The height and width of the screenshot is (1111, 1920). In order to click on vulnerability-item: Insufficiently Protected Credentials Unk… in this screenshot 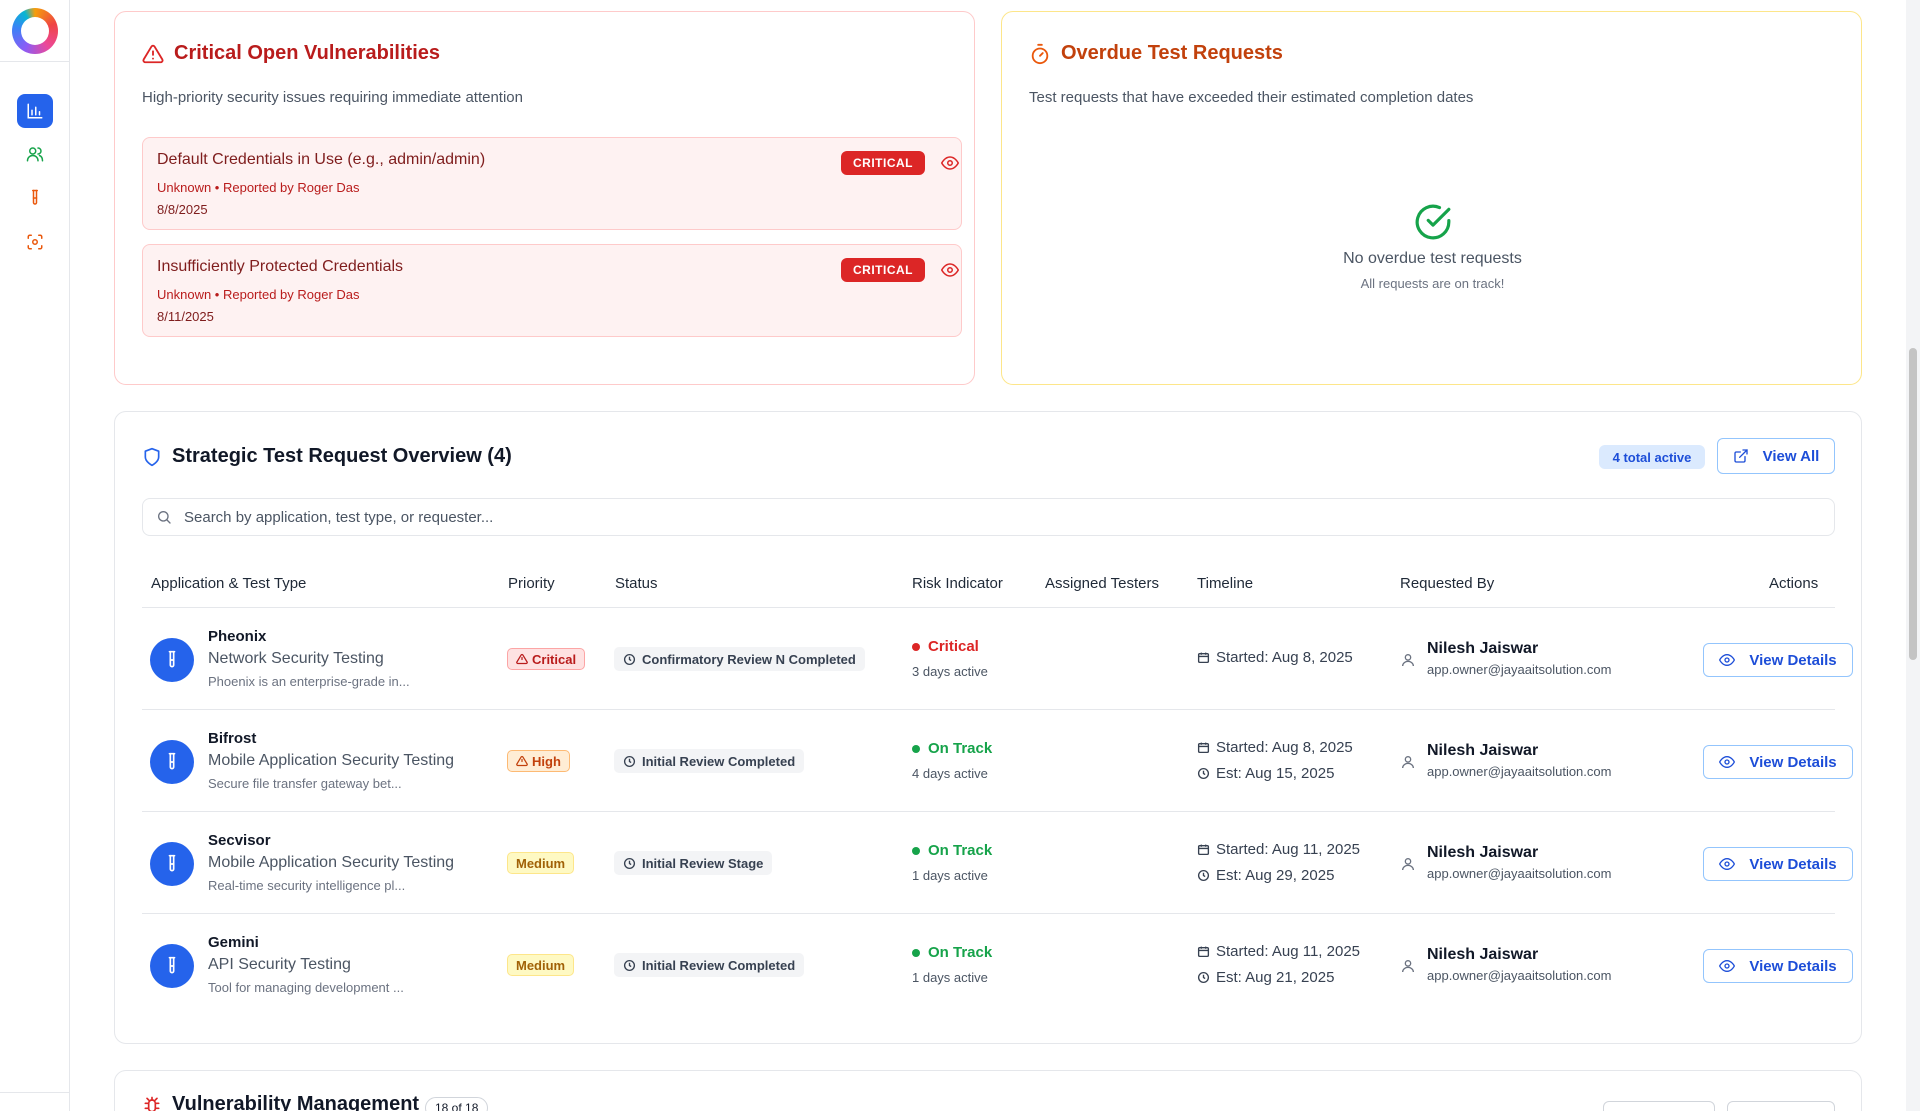, I will do `click(552, 290)`.